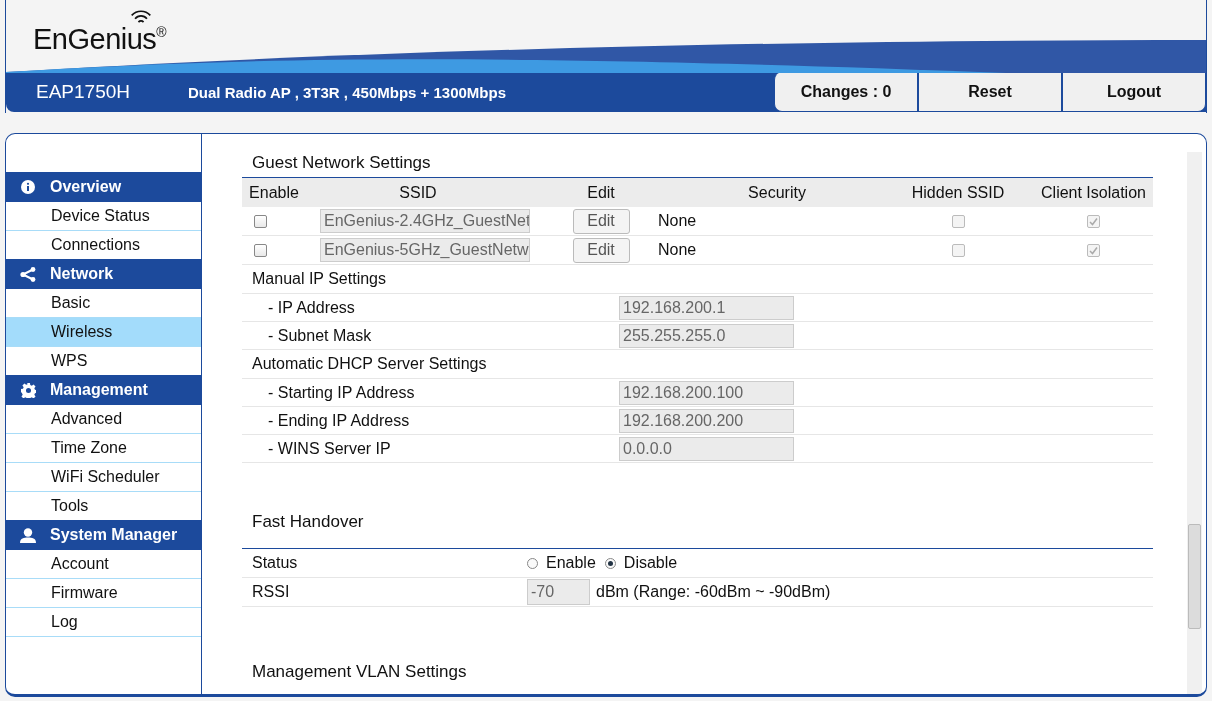 The width and height of the screenshot is (1212, 701). What do you see at coordinates (103, 361) in the screenshot?
I see `nav-item: WPS` at bounding box center [103, 361].